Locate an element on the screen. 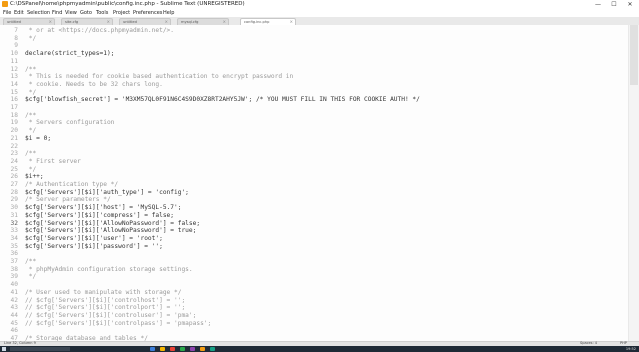 Image resolution: width=639 pixels, height=352 pixels. menu-help: Help is located at coordinates (168, 13).